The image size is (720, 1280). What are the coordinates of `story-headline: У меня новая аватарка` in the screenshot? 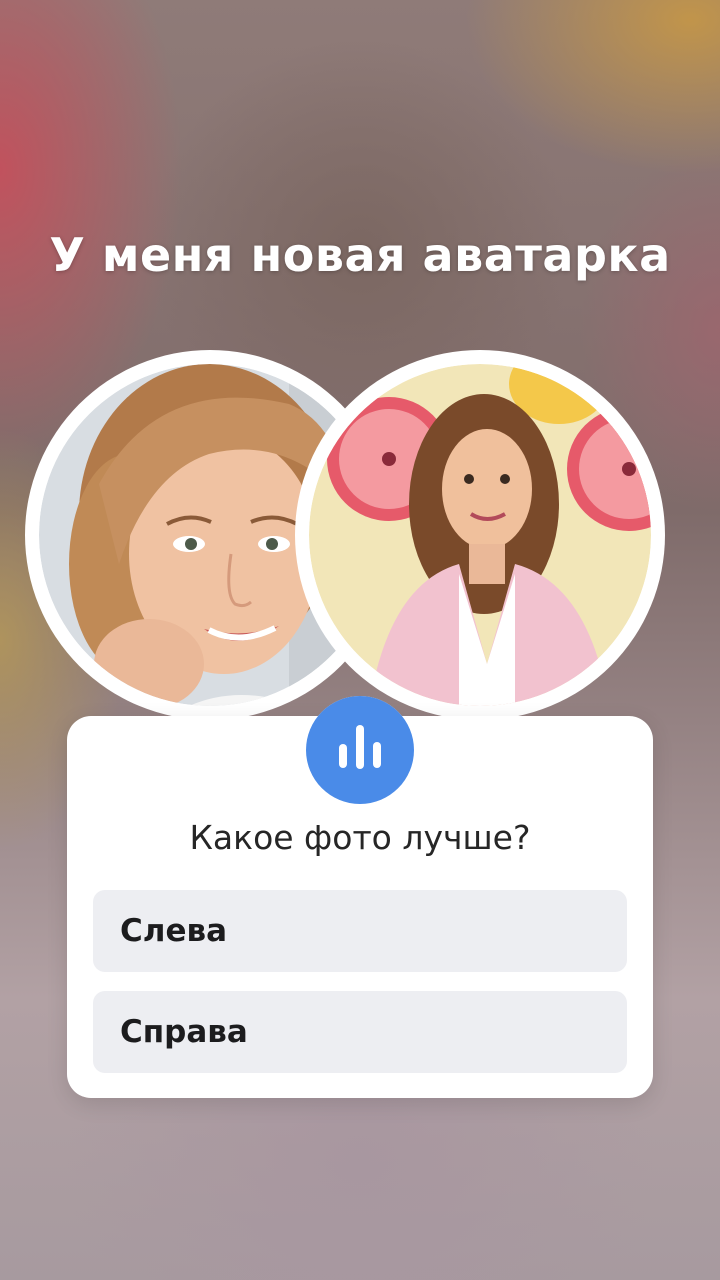 It's located at (360, 255).